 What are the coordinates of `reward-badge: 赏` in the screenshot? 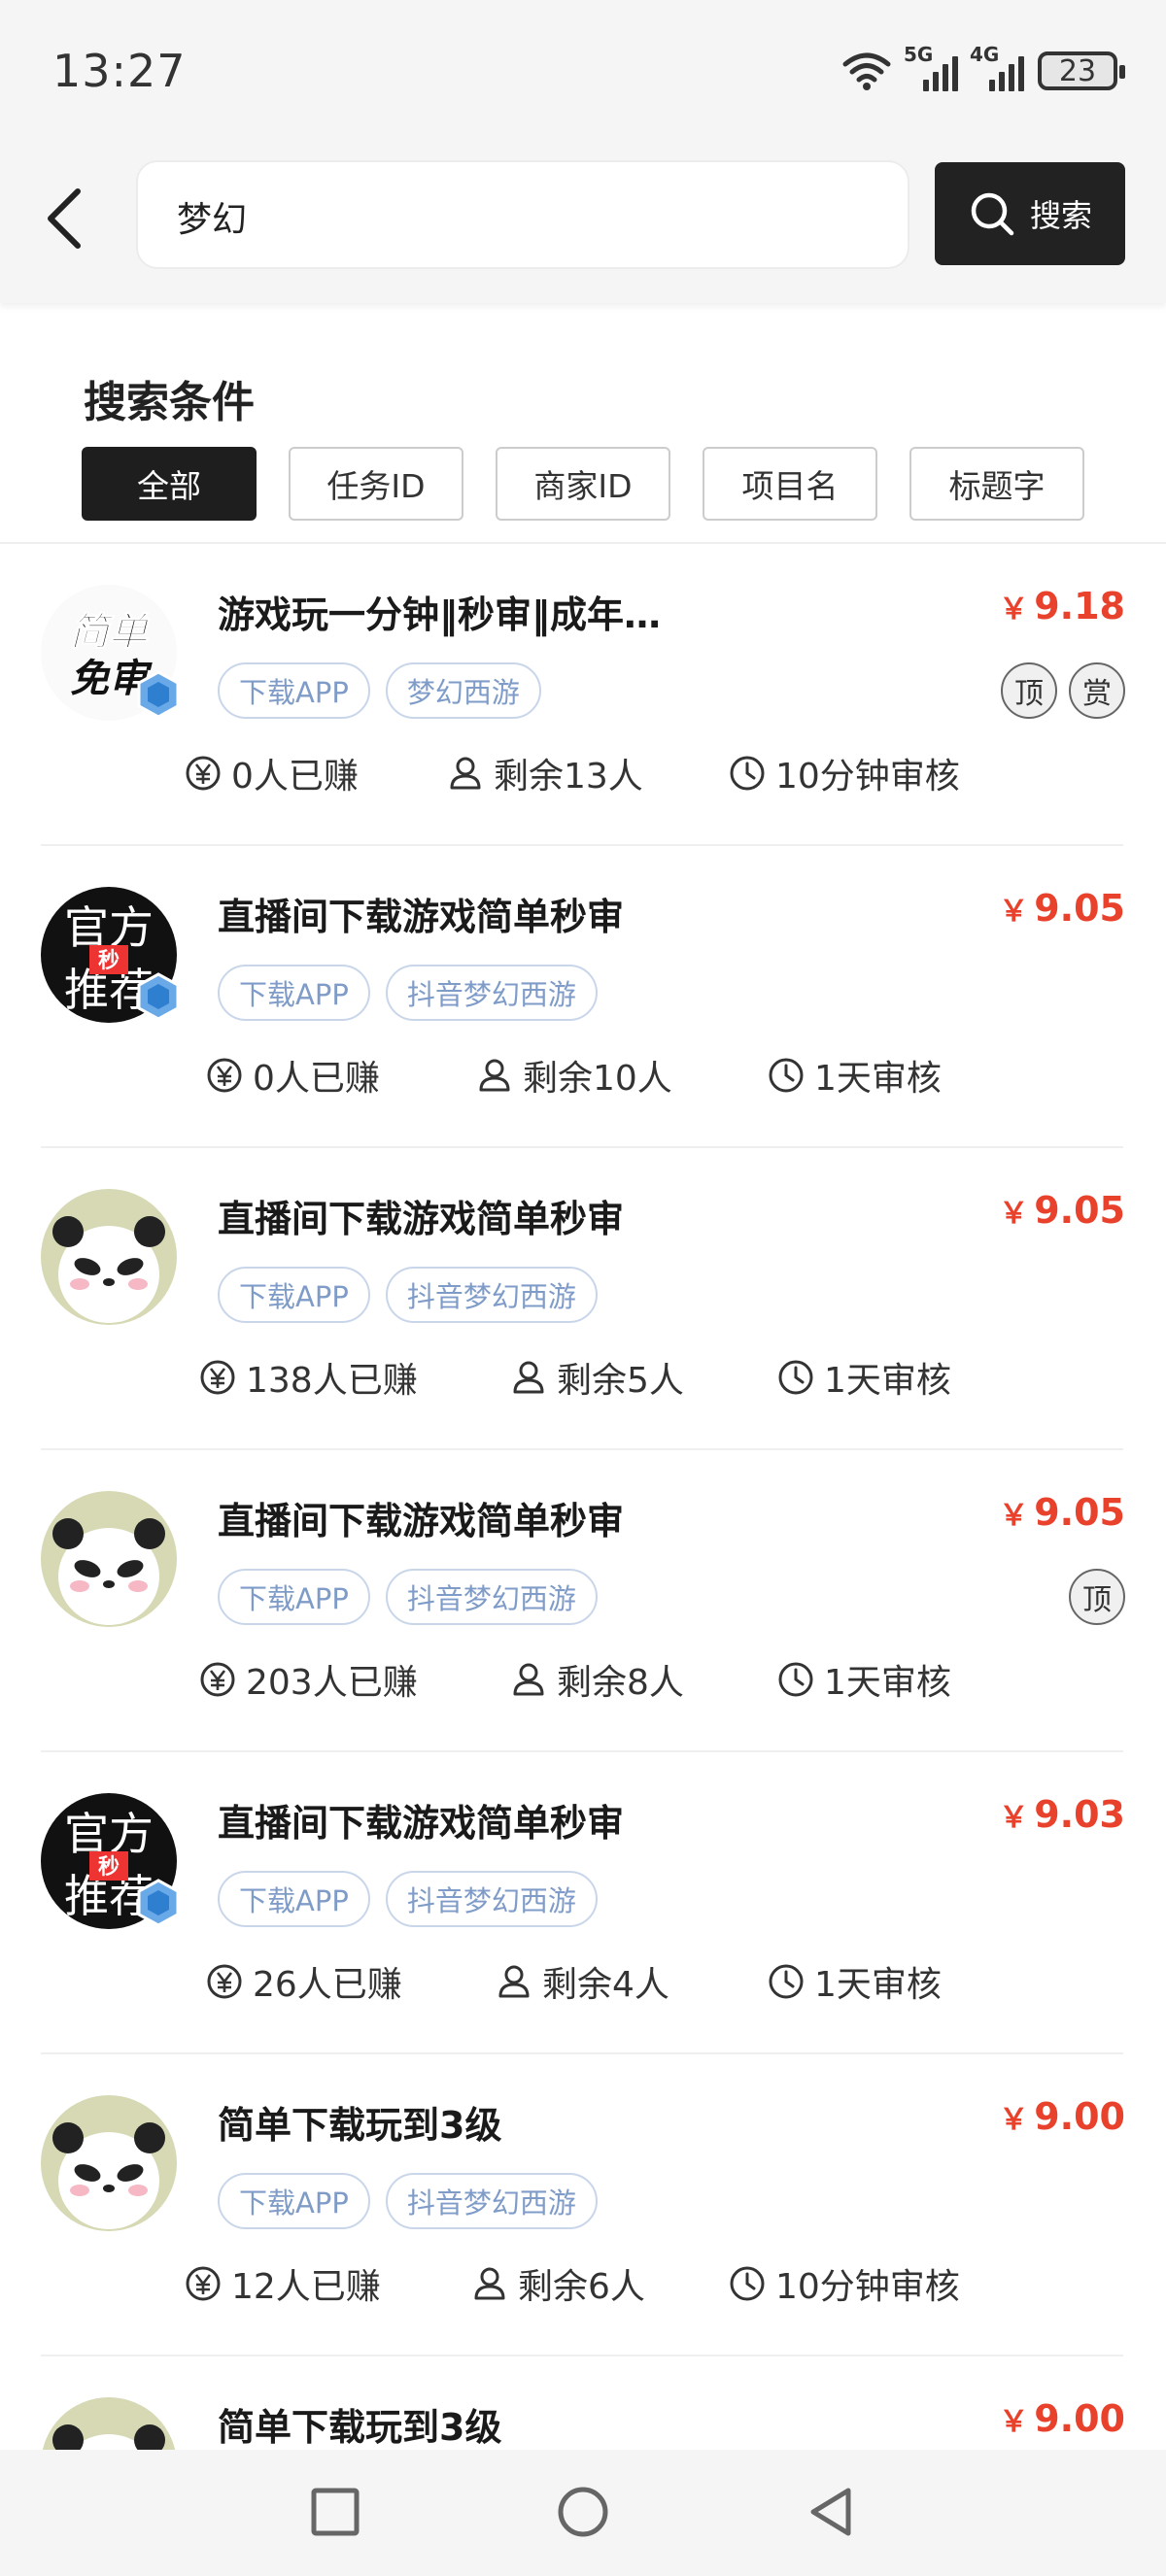 It's located at (1097, 690).